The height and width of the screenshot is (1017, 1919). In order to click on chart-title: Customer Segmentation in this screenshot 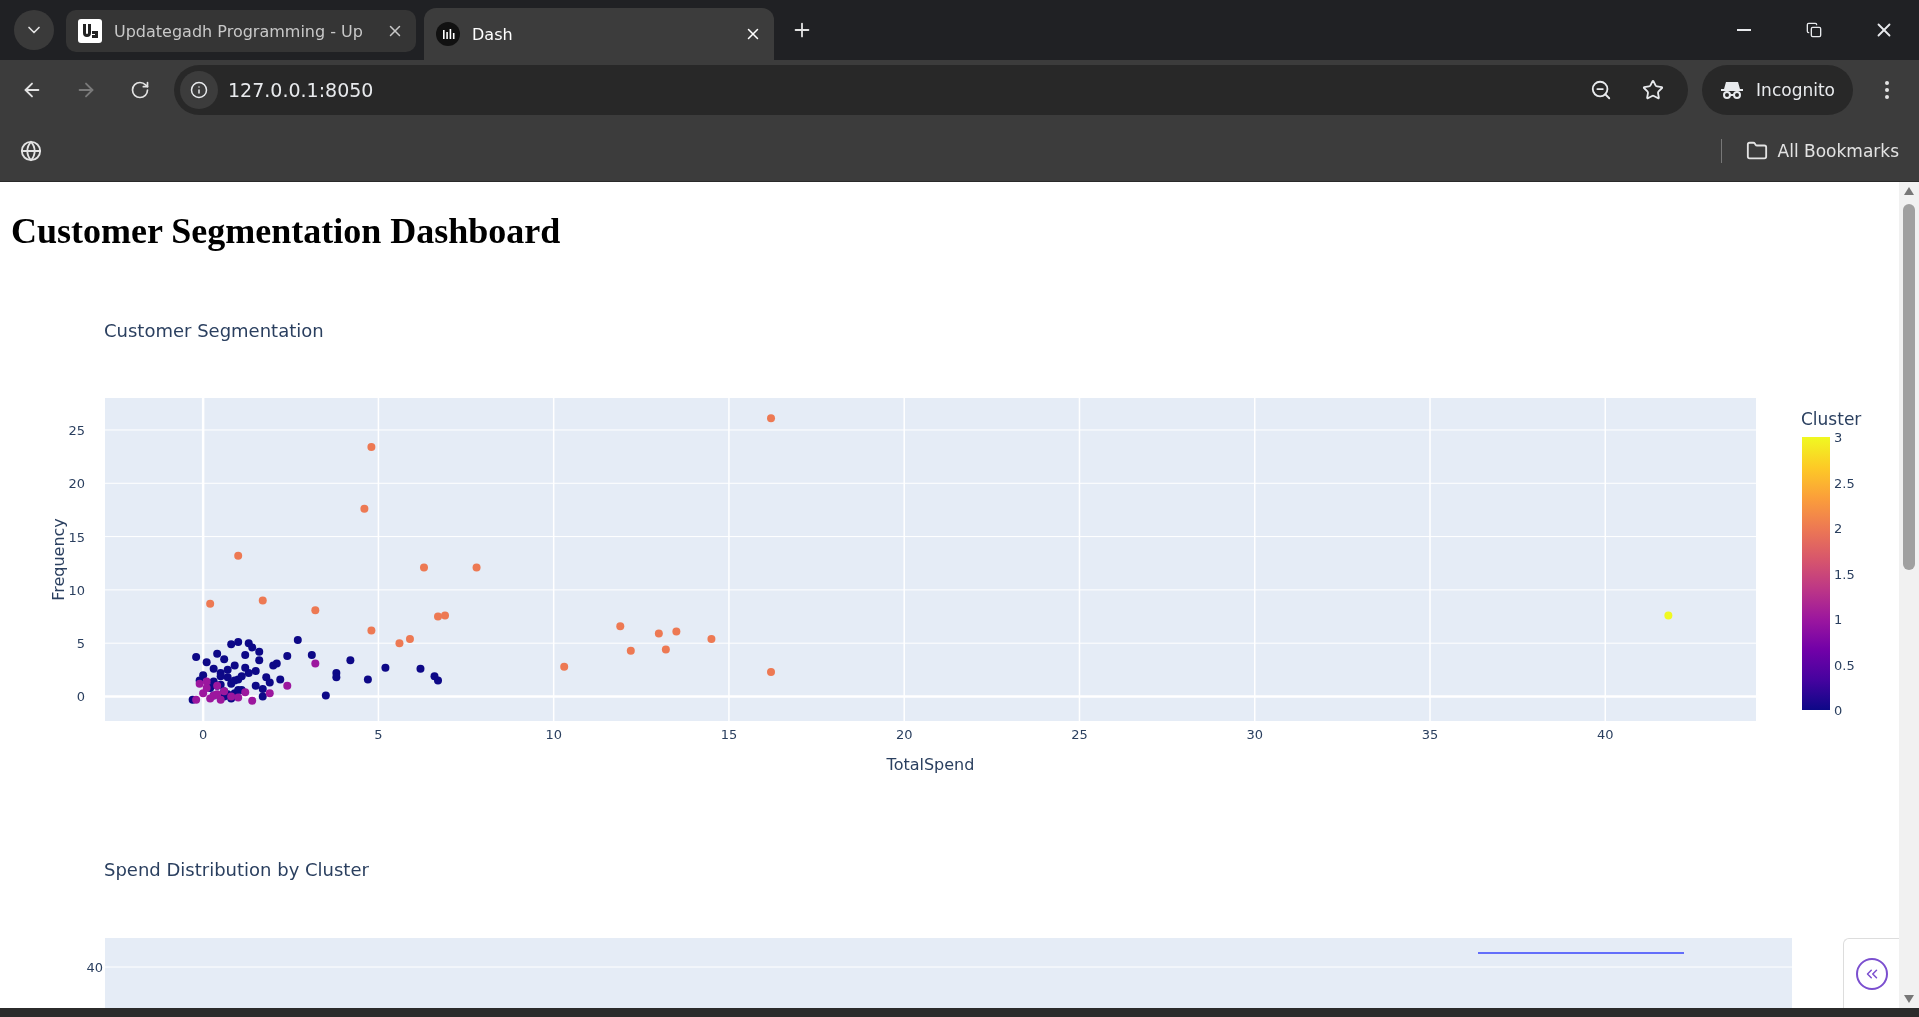, I will do `click(214, 330)`.